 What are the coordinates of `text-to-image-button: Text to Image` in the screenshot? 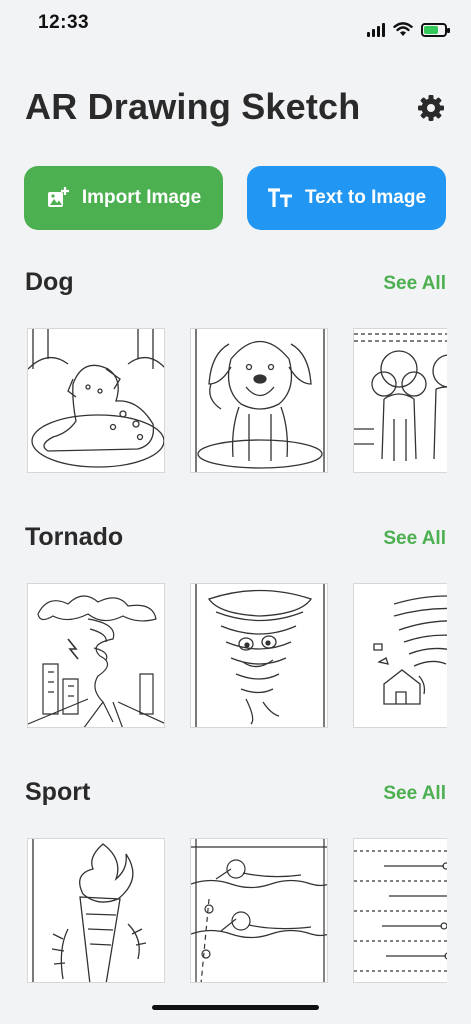 It's located at (346, 198).